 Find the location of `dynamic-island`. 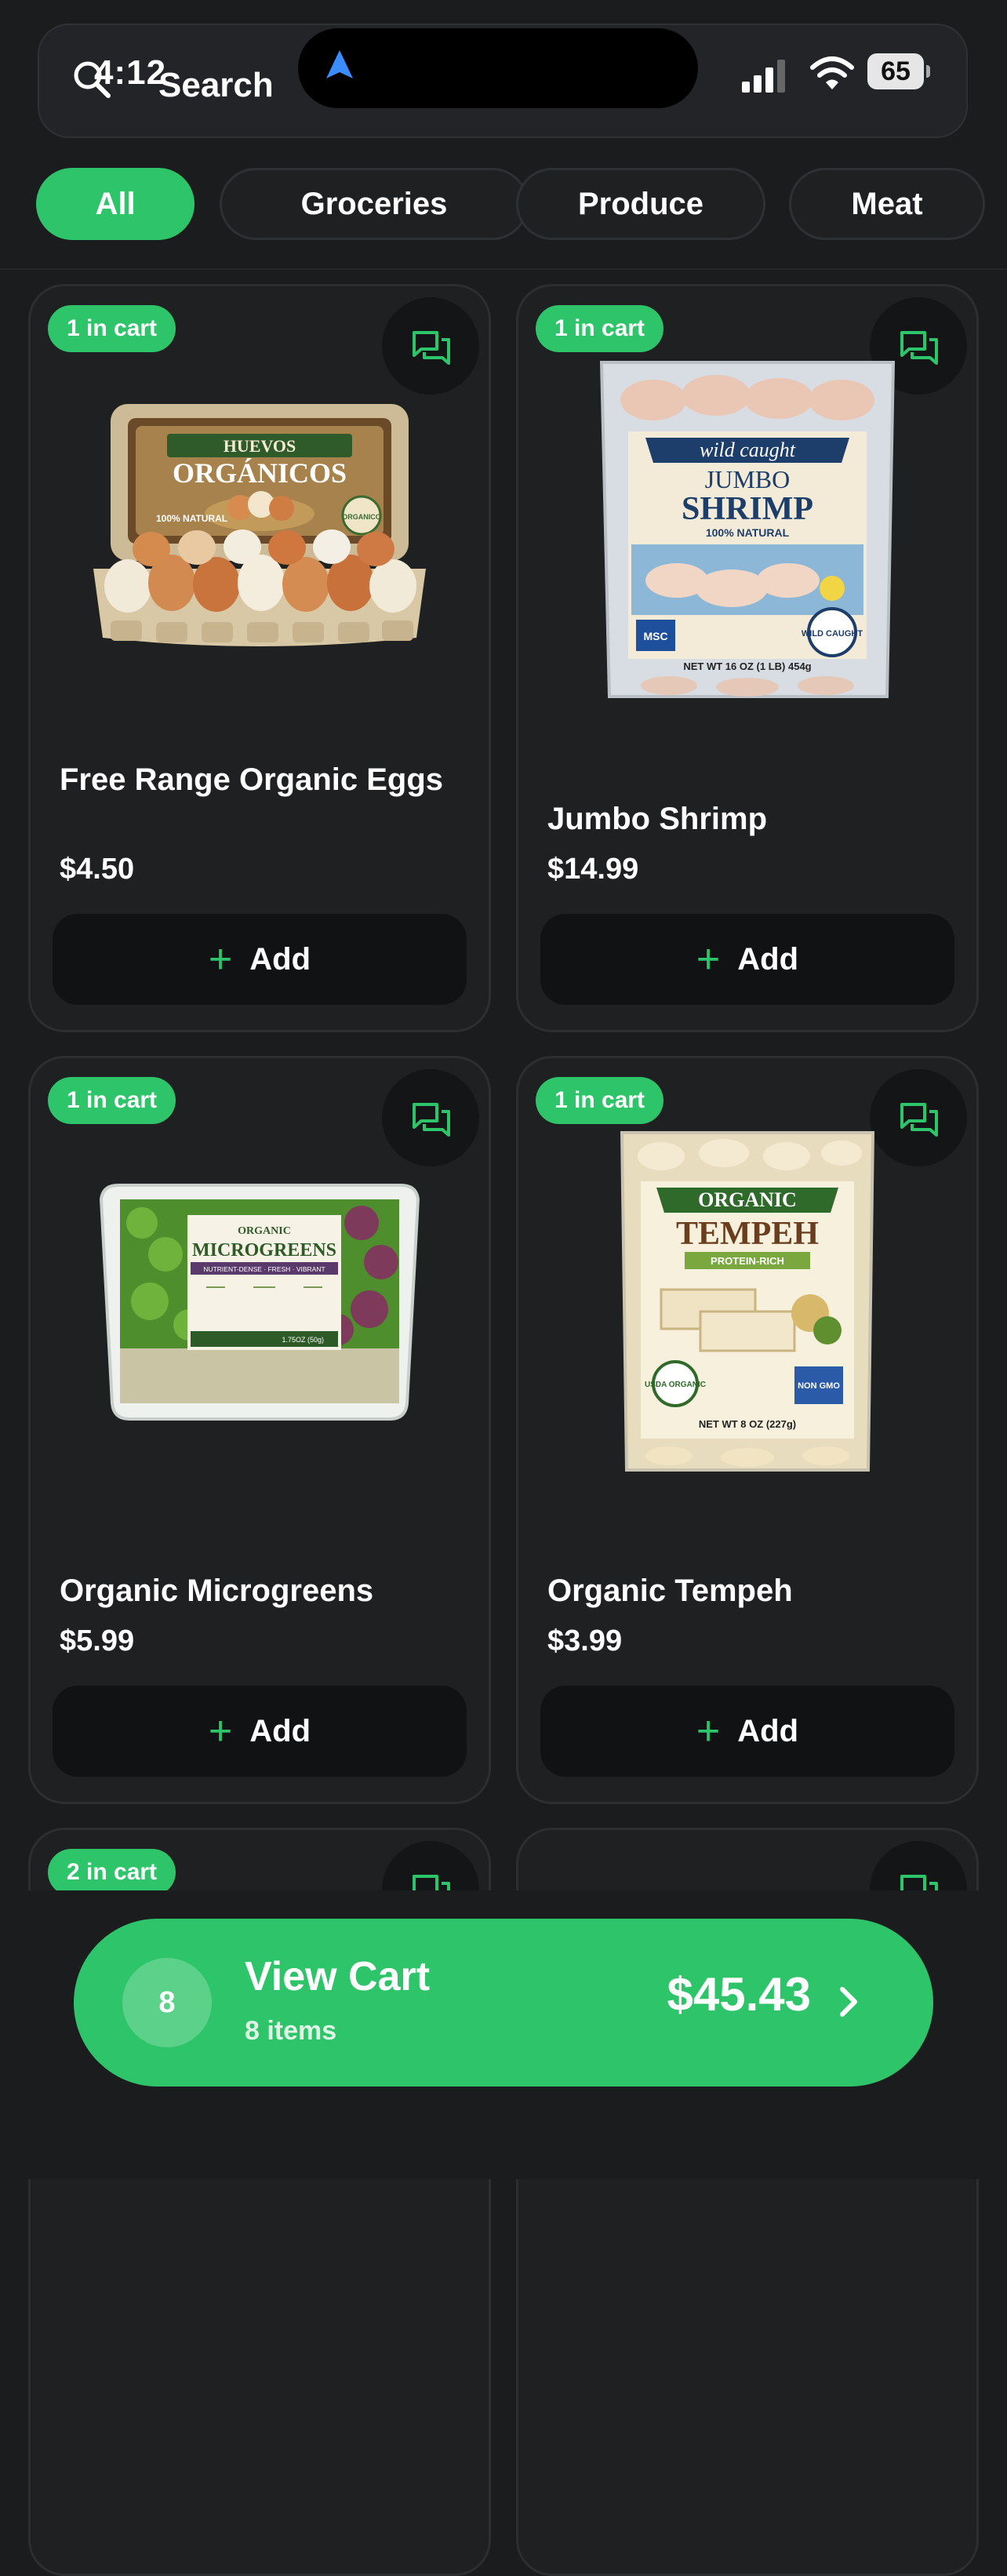

dynamic-island is located at coordinates (498, 68).